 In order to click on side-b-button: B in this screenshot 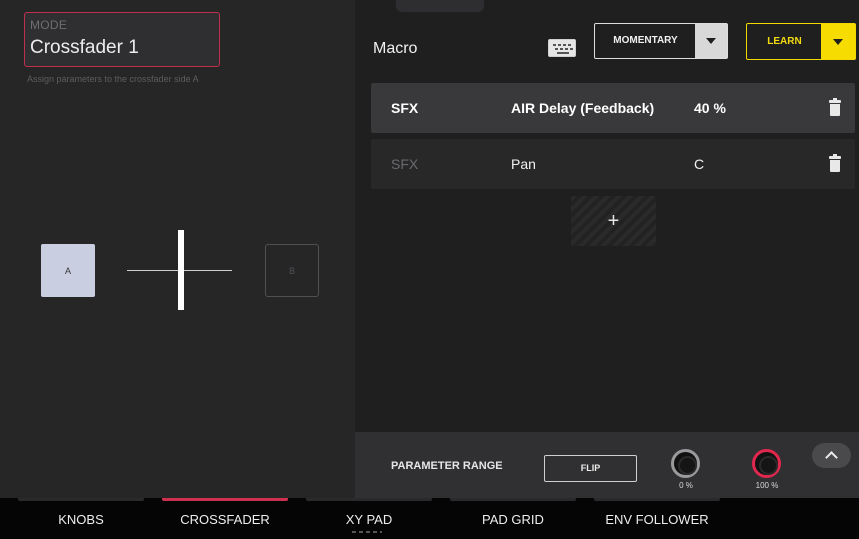, I will do `click(292, 270)`.